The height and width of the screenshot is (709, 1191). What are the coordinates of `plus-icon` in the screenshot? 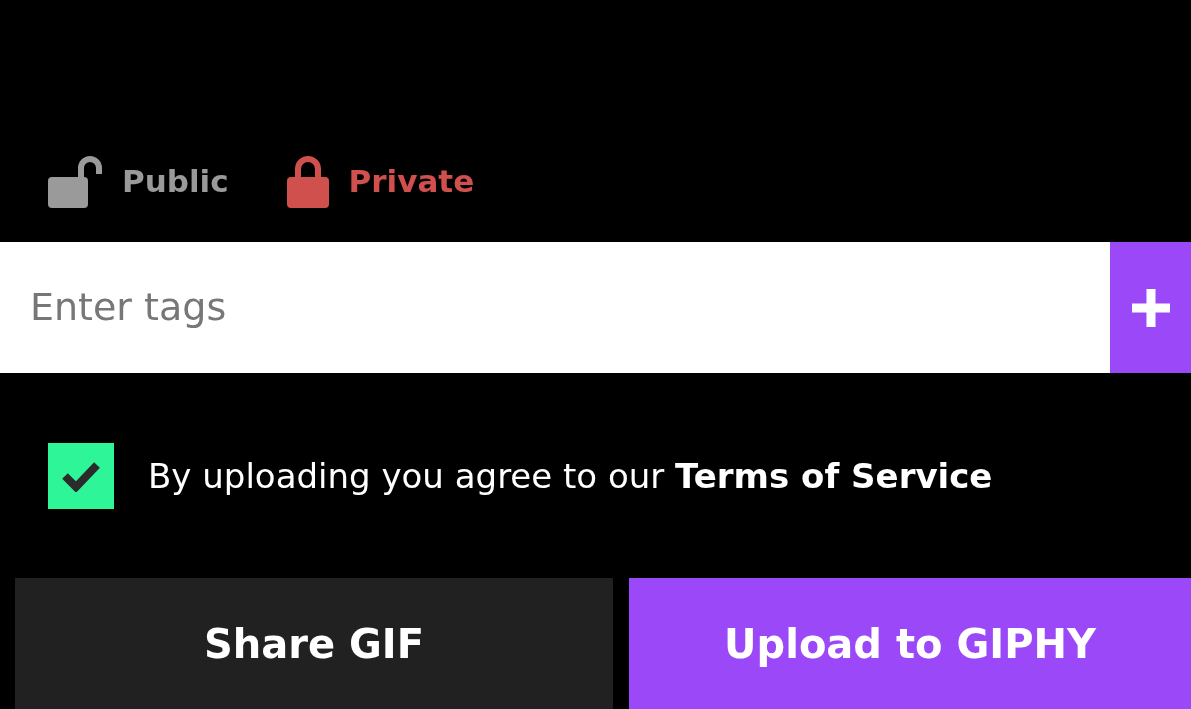 It's located at (1150, 307).